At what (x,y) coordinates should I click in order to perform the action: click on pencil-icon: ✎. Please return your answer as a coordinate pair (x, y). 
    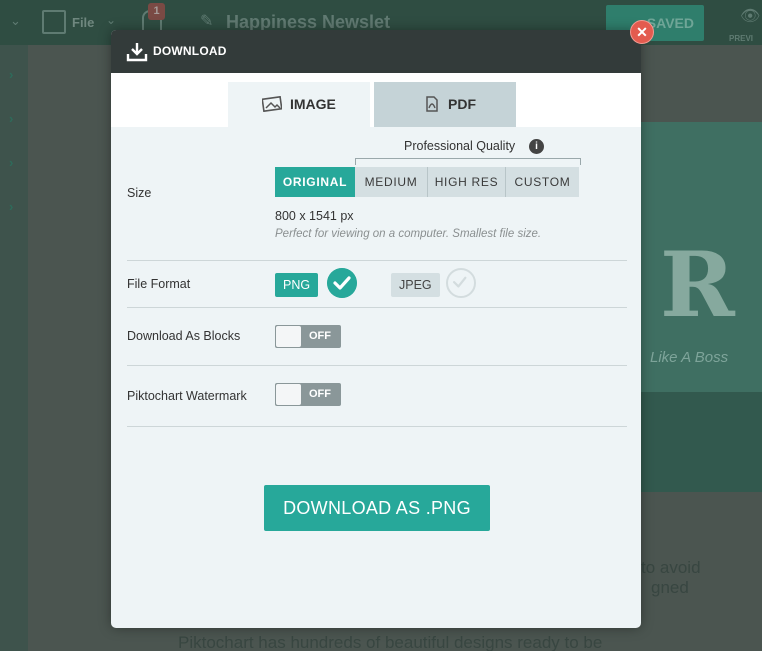
    Looking at the image, I should click on (206, 21).